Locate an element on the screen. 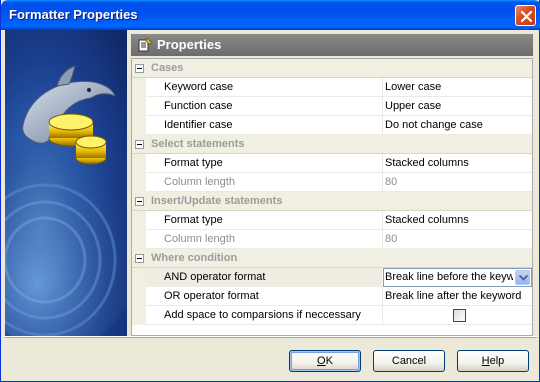  close-icon is located at coordinates (526, 16).